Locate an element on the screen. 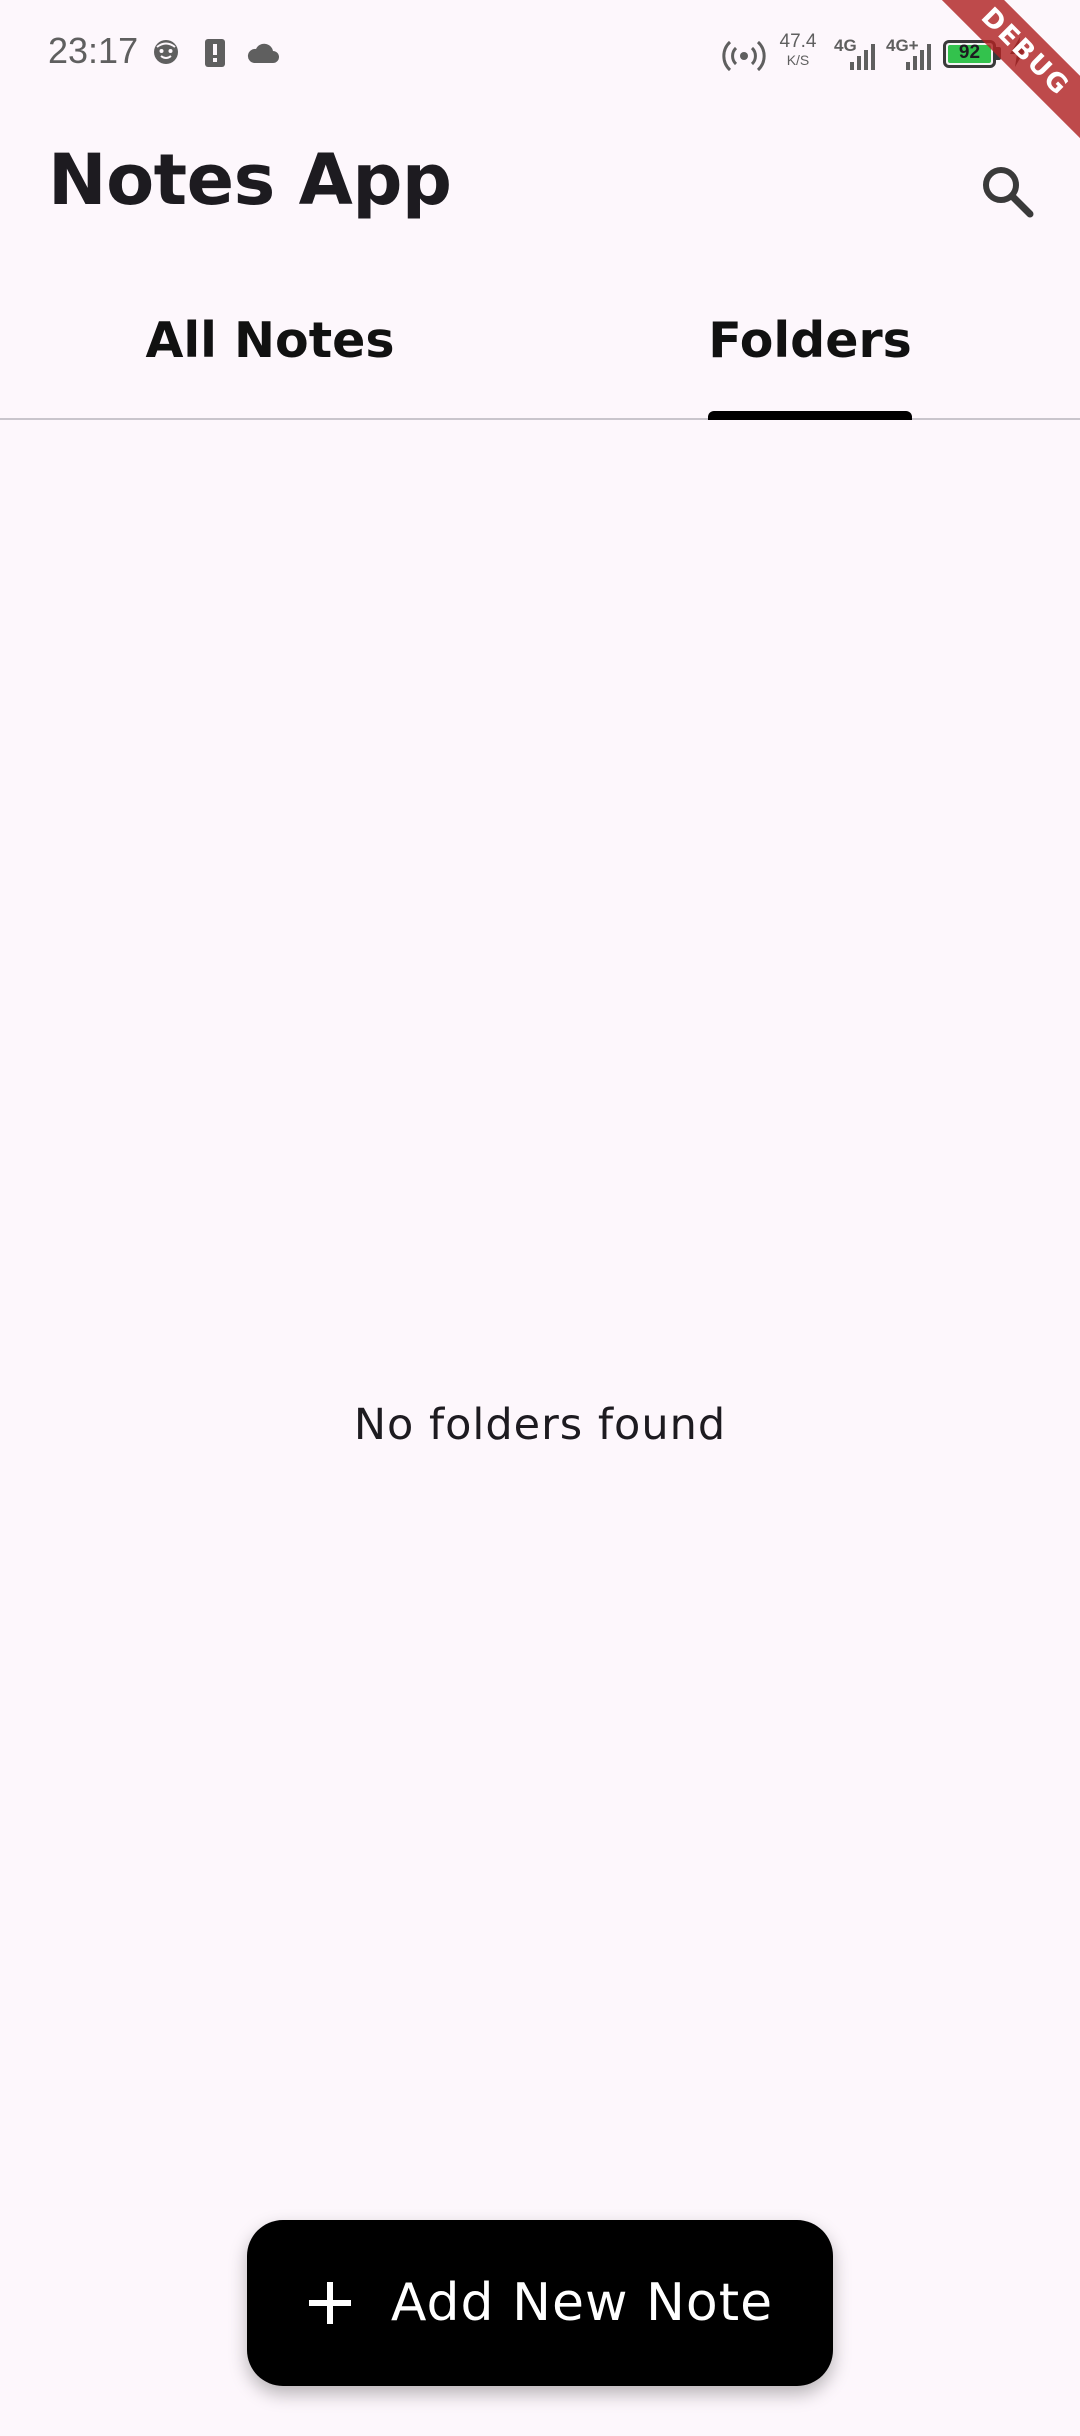 This screenshot has height=2436, width=1080. add-new-note-label: Add New Note is located at coordinates (582, 2303).